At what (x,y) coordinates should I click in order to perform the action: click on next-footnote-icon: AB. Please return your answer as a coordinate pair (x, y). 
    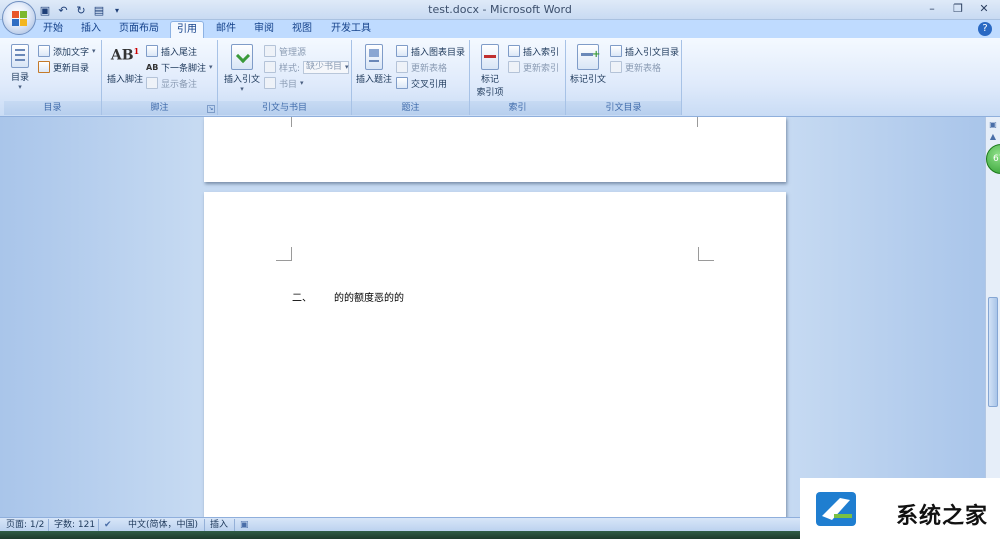
    Looking at the image, I should click on (152, 67).